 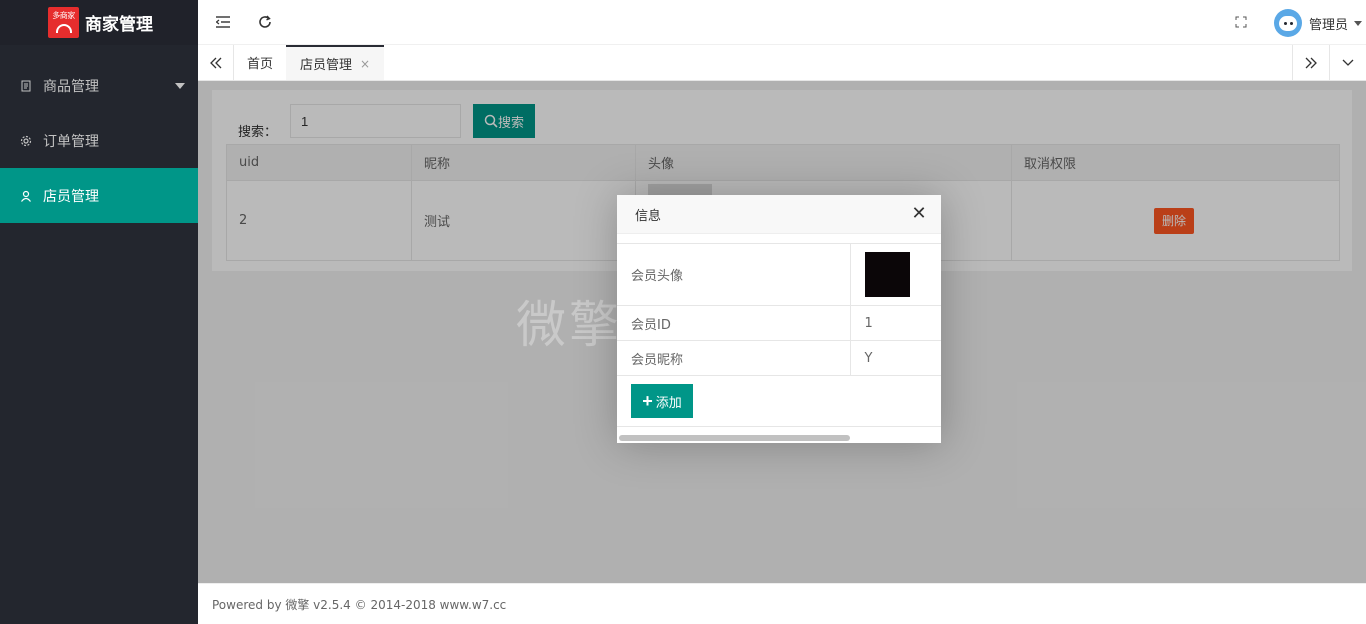 What do you see at coordinates (365, 64) in the screenshot?
I see `close-icon: ×` at bounding box center [365, 64].